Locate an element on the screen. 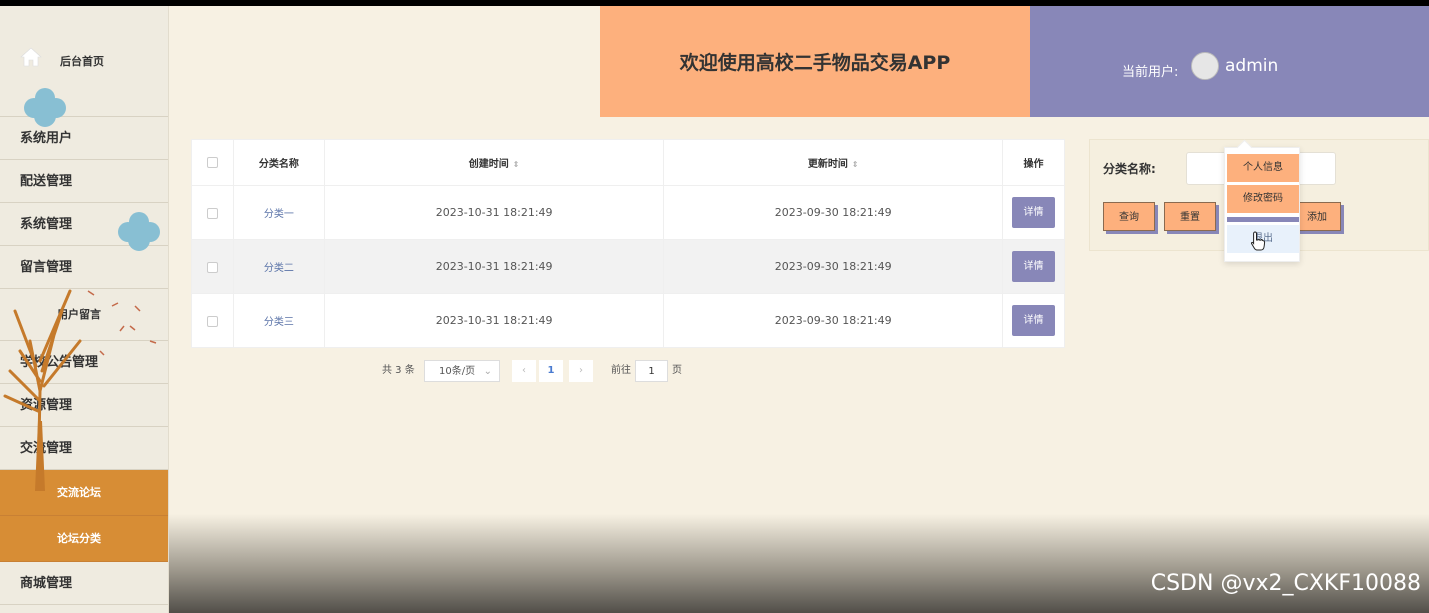 This screenshot has height=613, width=1429. header-title-banner: 欢迎使用高校二手物品交易APP is located at coordinates (815, 61).